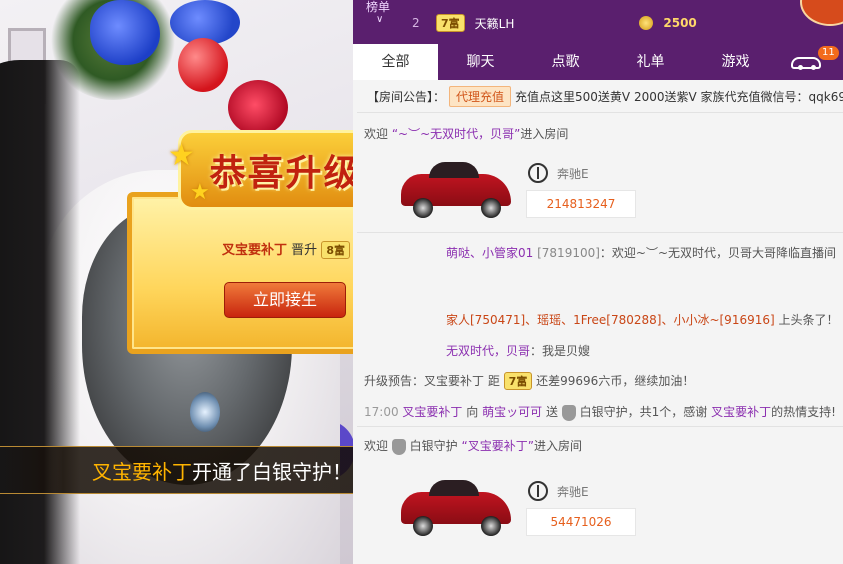 The height and width of the screenshot is (564, 843). Describe the element at coordinates (568, 253) in the screenshot. I see `chat-ids: [7819100]` at that location.